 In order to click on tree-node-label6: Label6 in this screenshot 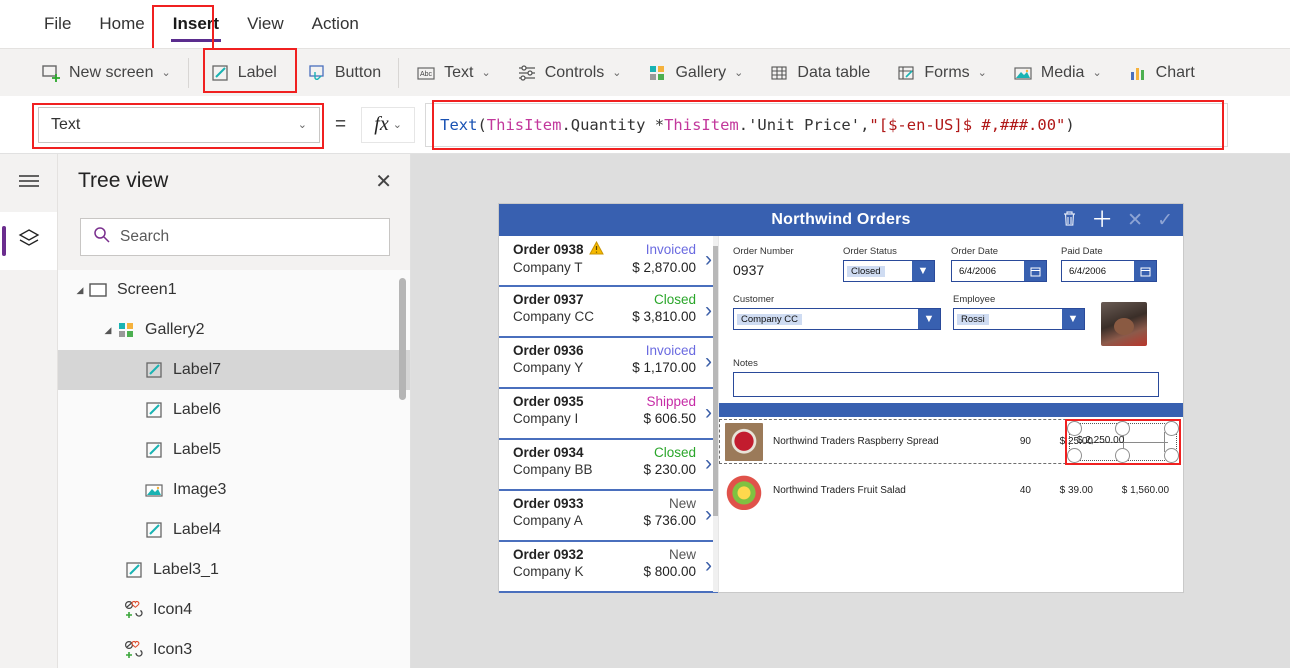, I will do `click(234, 410)`.